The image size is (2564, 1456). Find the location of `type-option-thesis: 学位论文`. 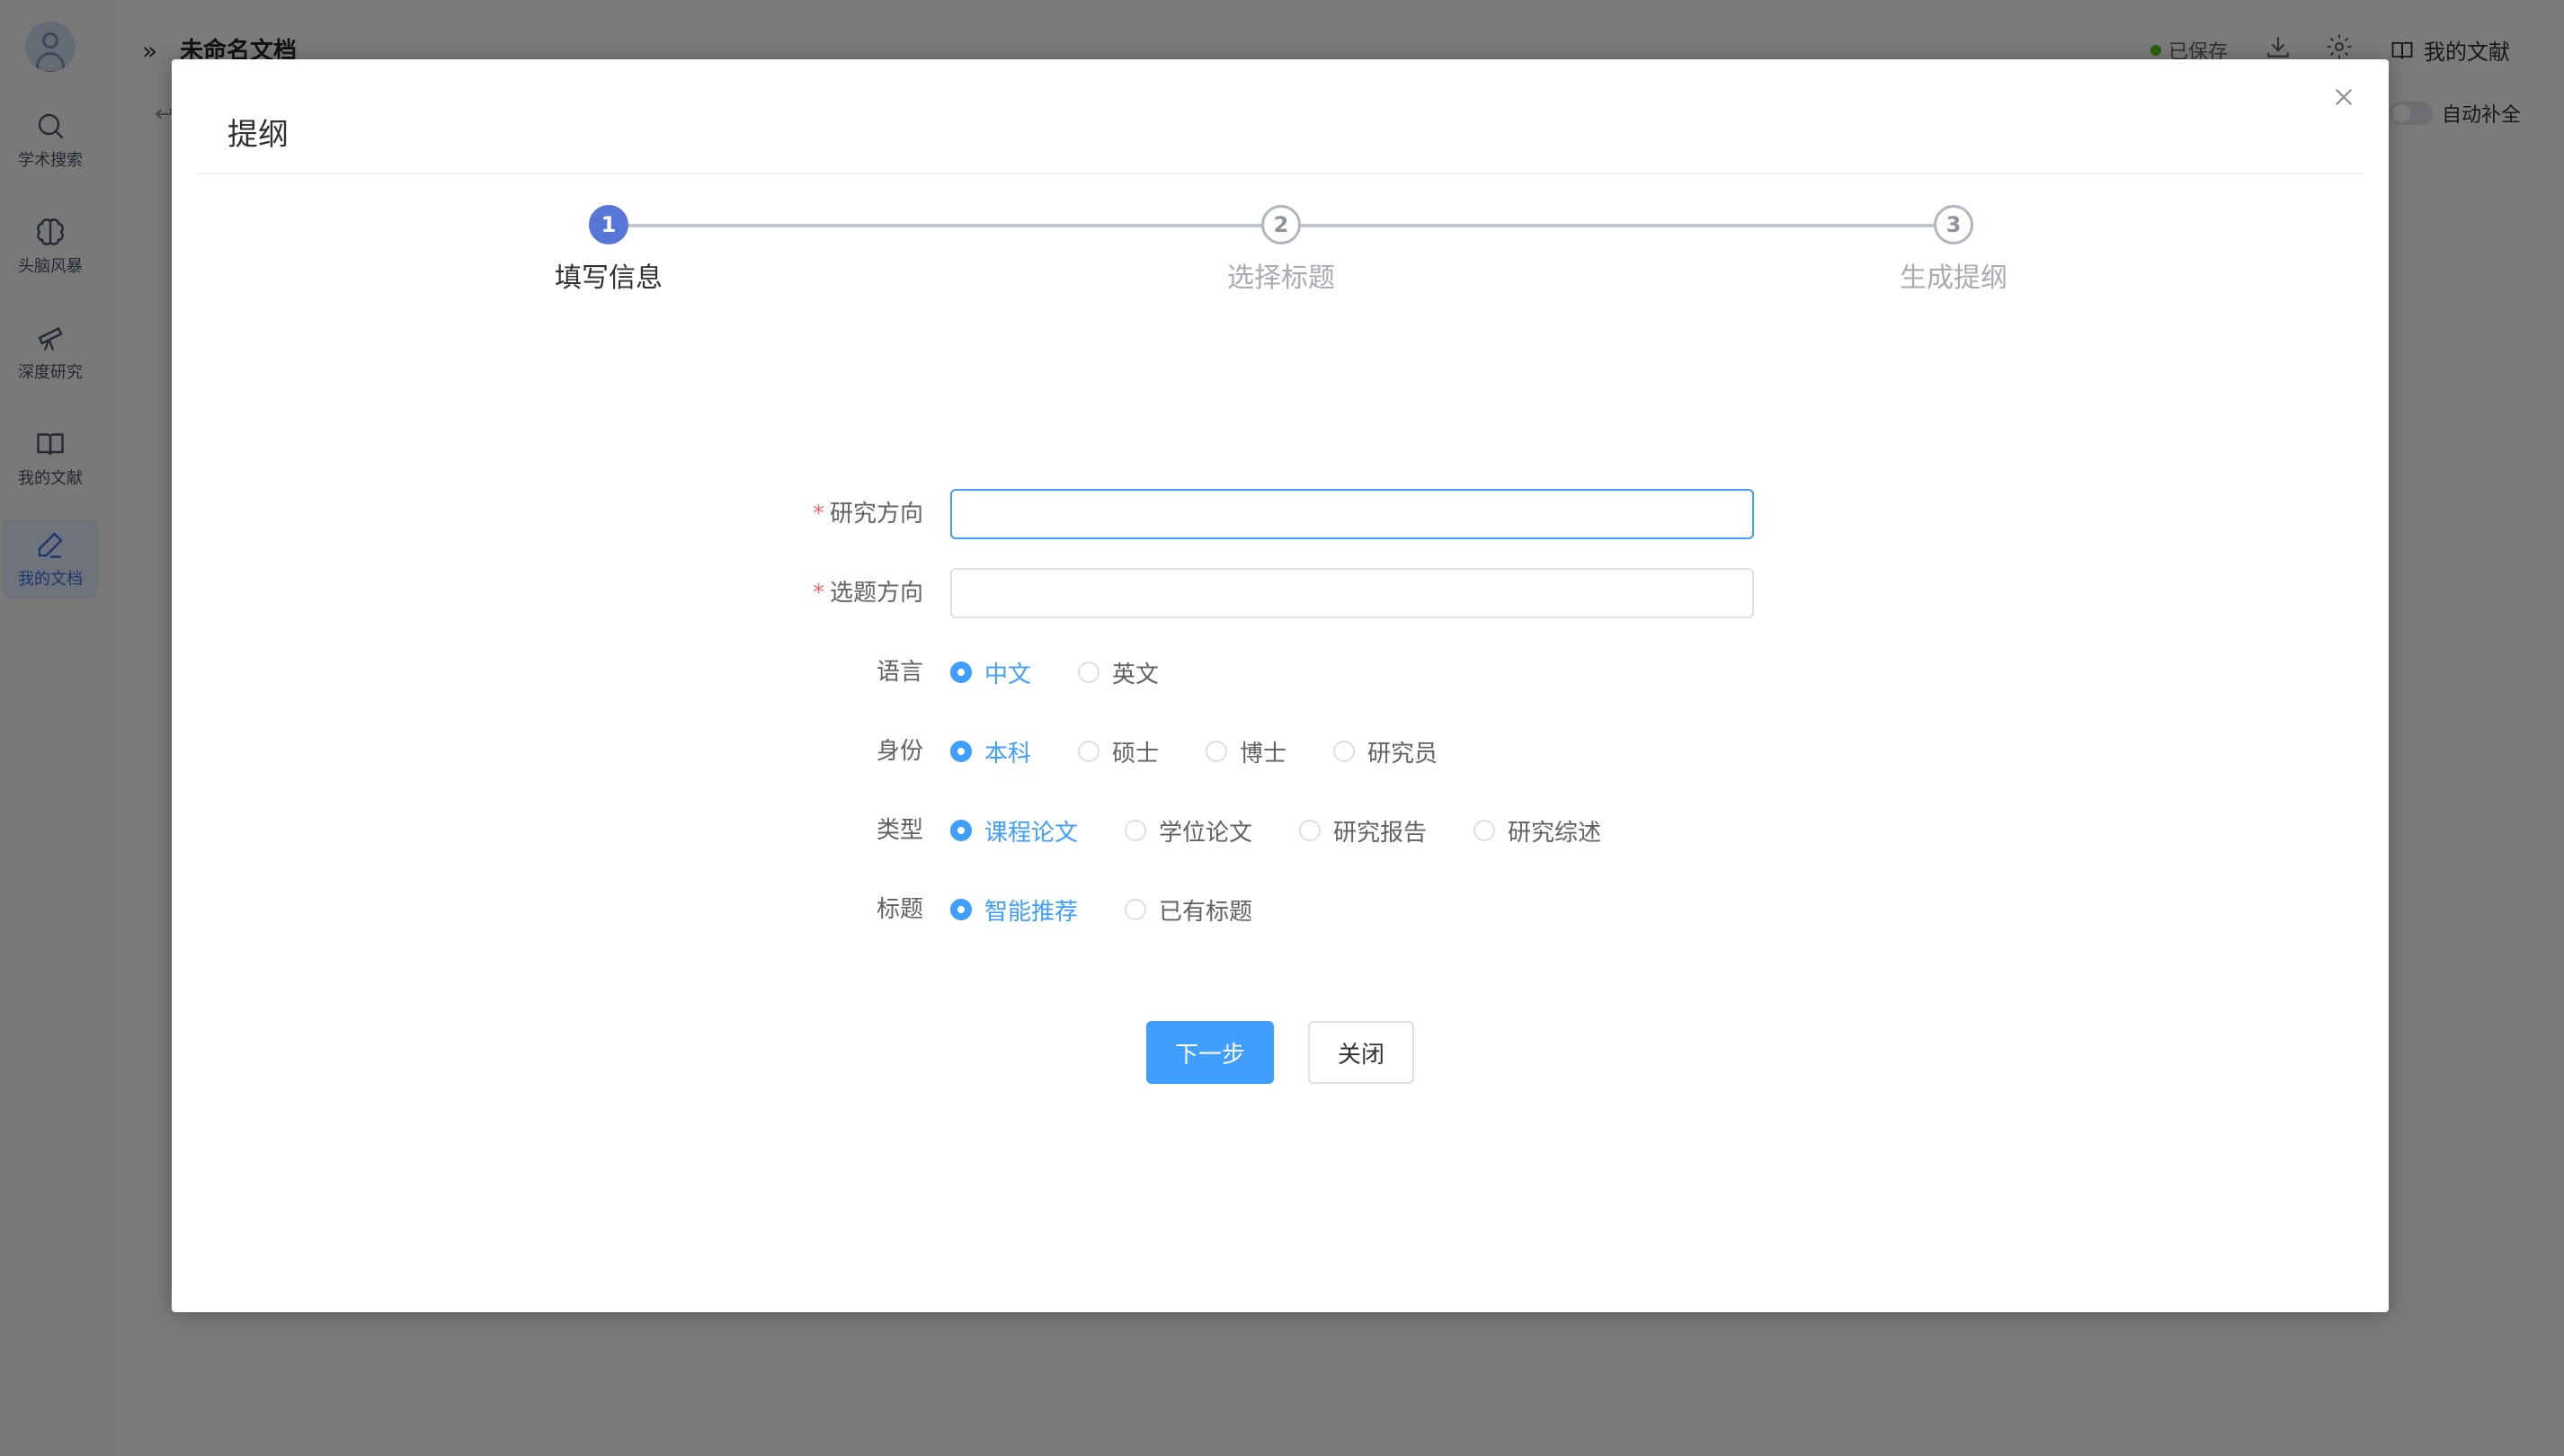

type-option-thesis: 学位论文 is located at coordinates (1188, 831).